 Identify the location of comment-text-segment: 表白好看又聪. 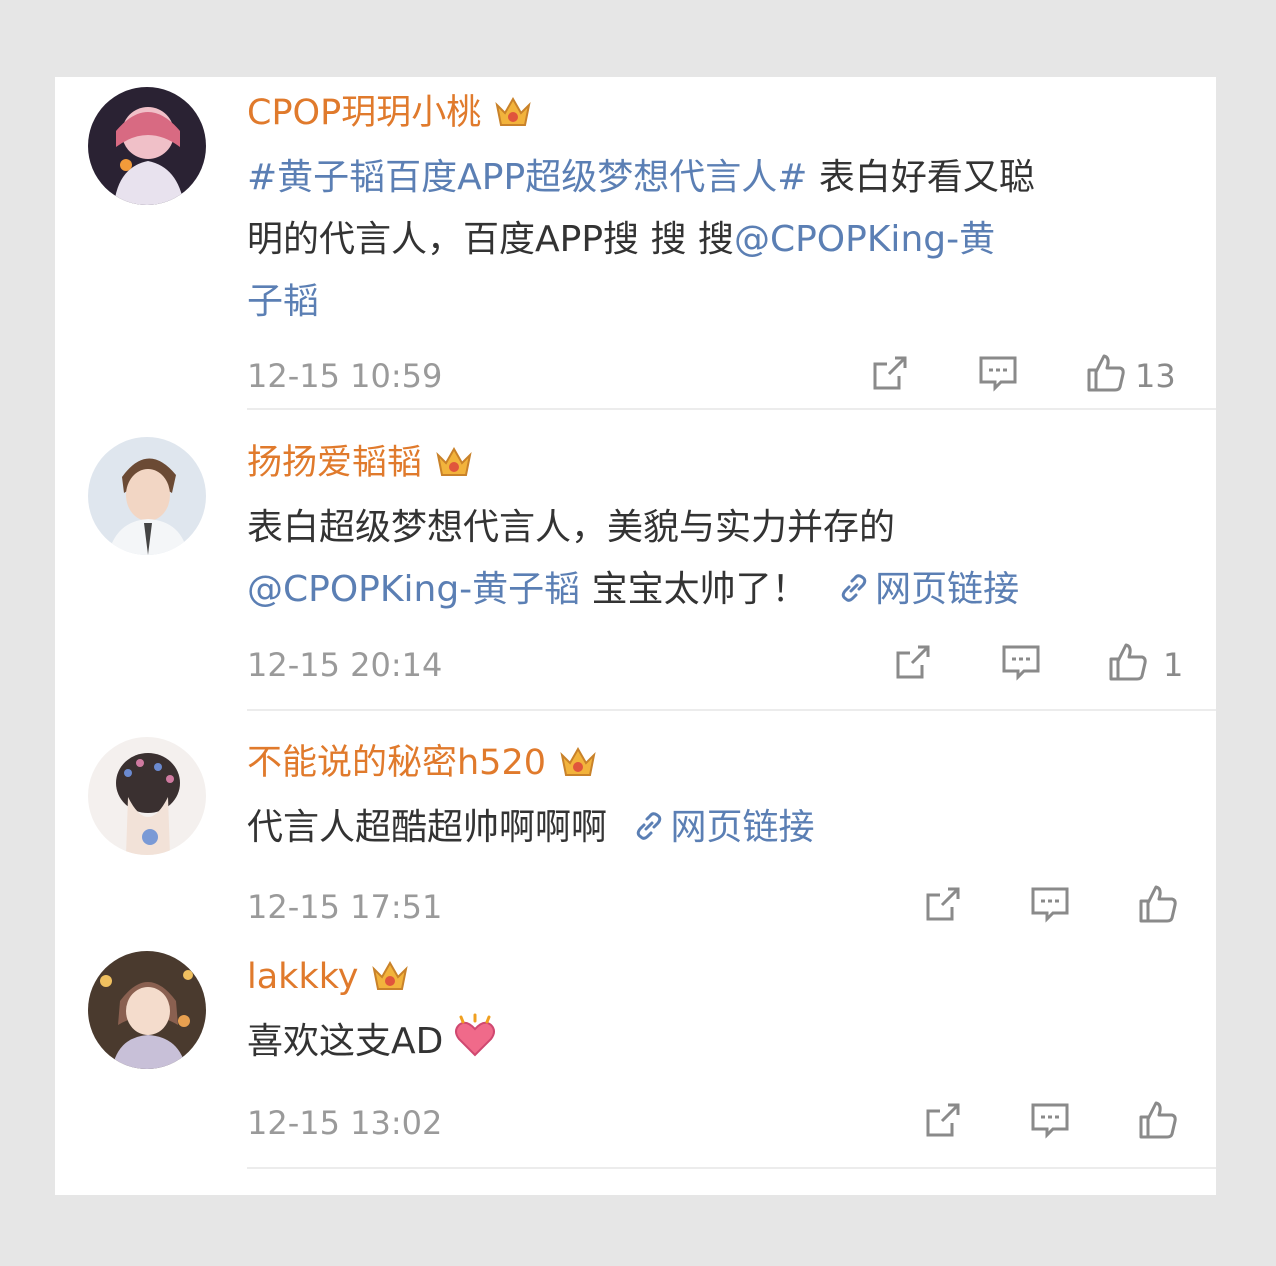
(921, 177).